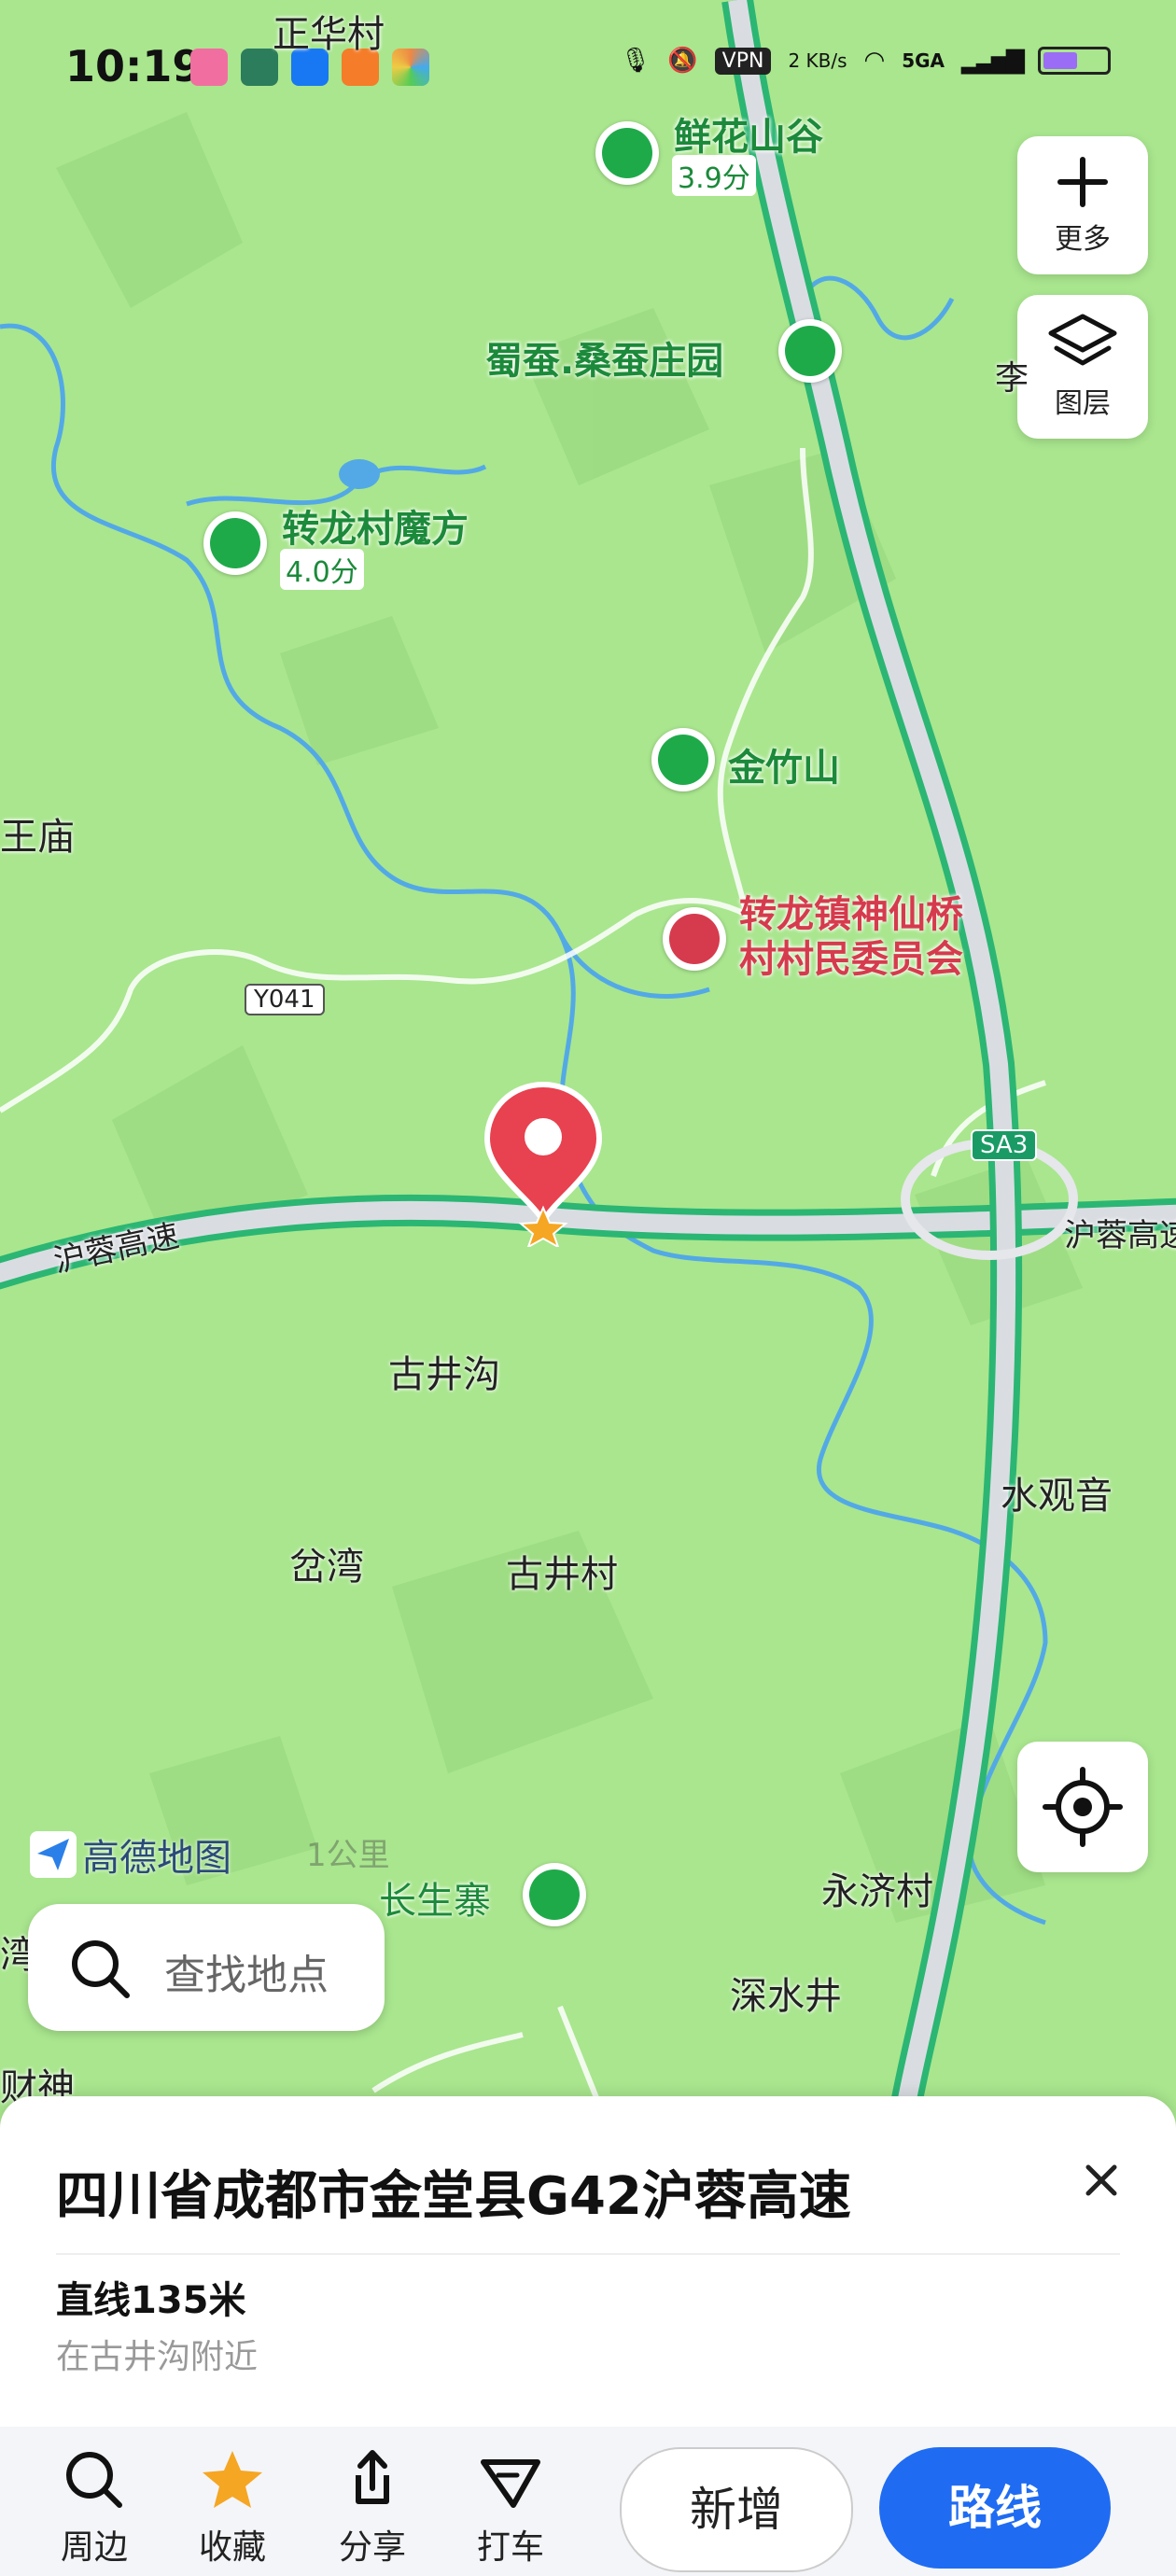 Image resolution: width=1176 pixels, height=2576 pixels. Describe the element at coordinates (510, 2483) in the screenshot. I see `taxi-icon` at that location.